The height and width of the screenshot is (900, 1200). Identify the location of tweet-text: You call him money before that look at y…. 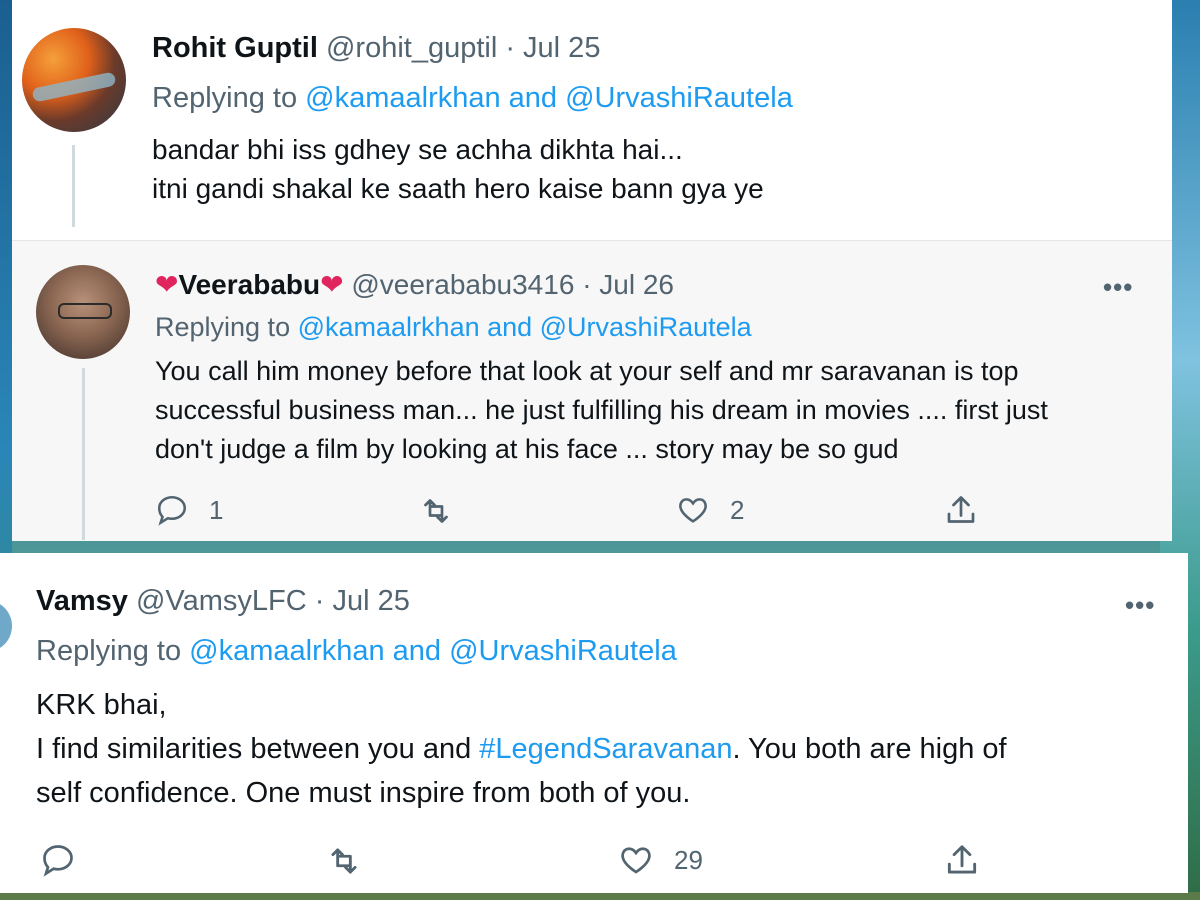
(601, 410).